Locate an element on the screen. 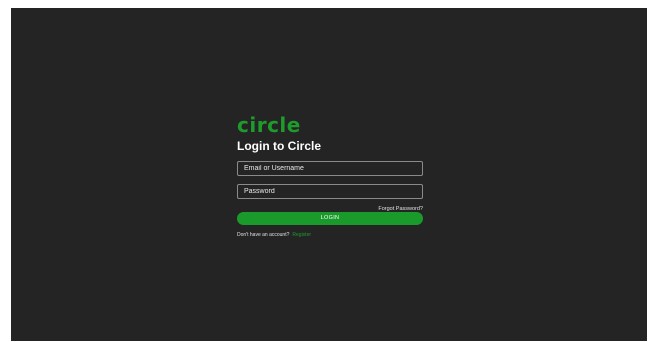  password-field-box is located at coordinates (330, 191).